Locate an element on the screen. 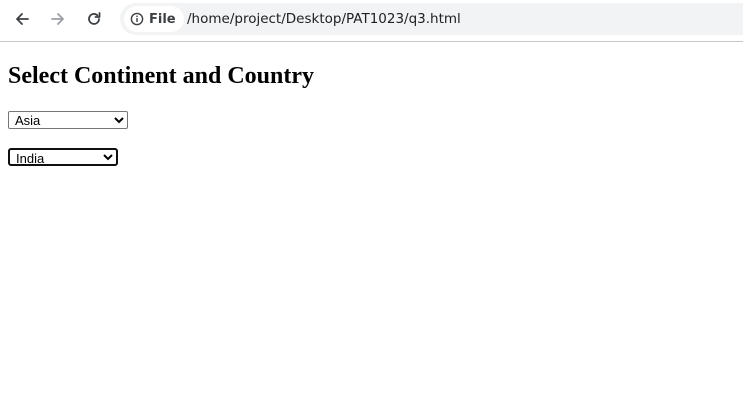 This screenshot has width=743, height=413. arrow-right-icon is located at coordinates (57, 19).